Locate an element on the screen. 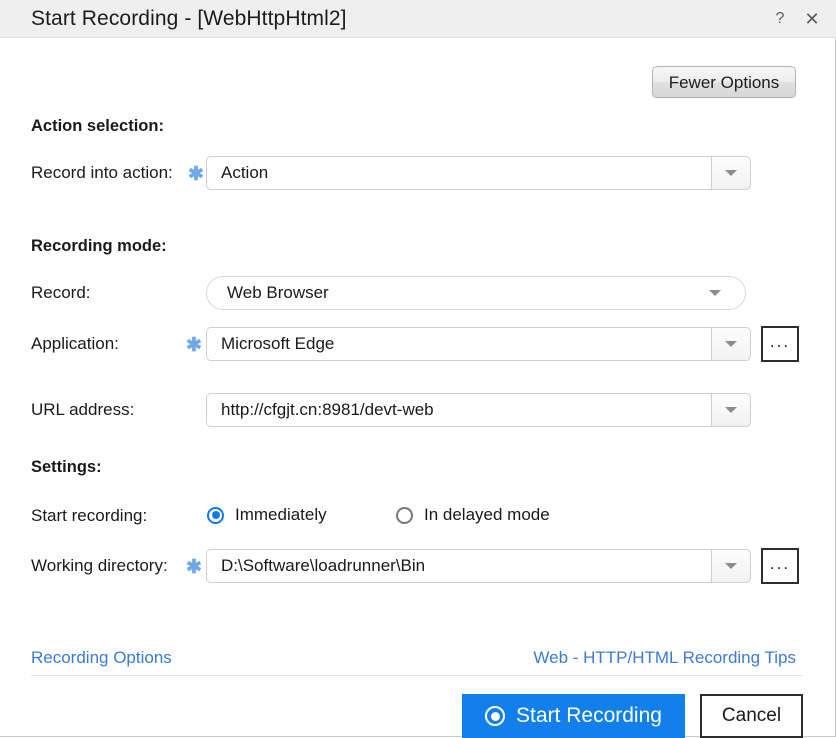 The width and height of the screenshot is (836, 738). start-recording-button-label: Start Recording is located at coordinates (589, 715).